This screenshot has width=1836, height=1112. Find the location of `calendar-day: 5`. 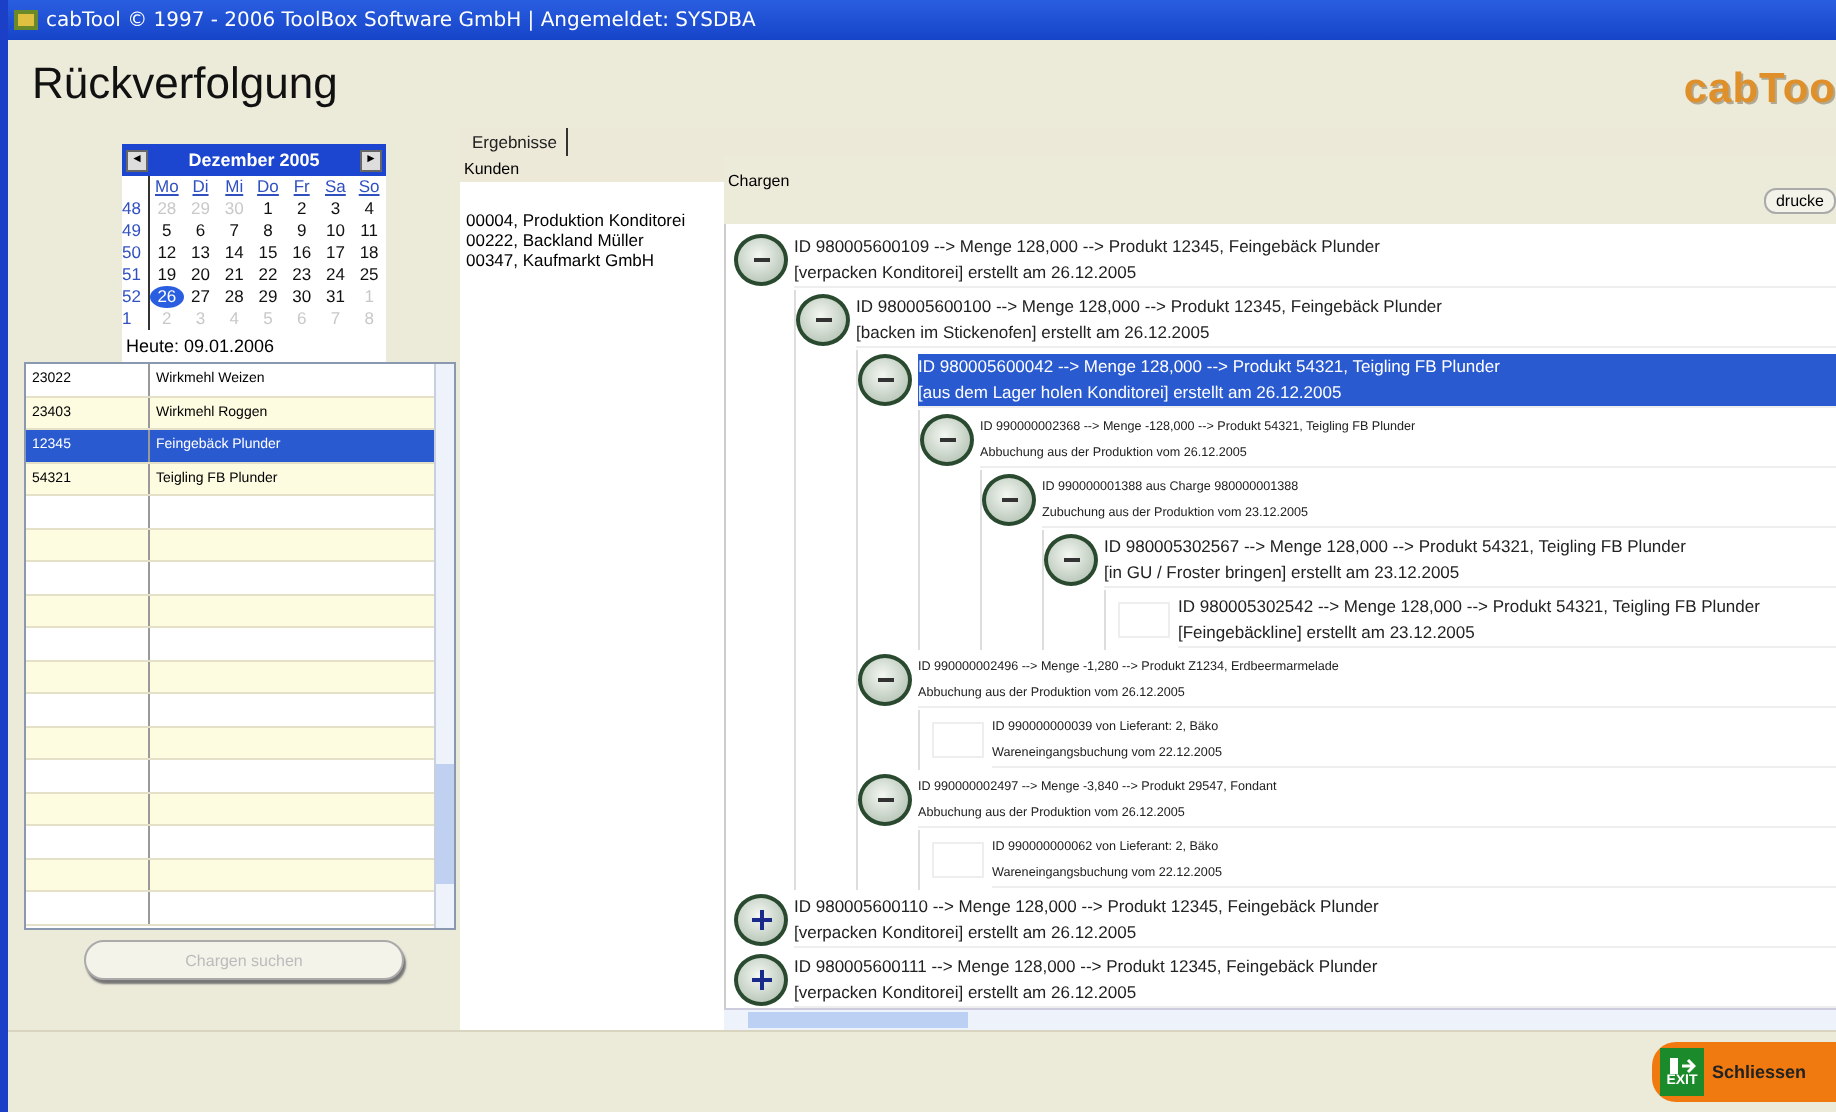

calendar-day: 5 is located at coordinates (167, 231).